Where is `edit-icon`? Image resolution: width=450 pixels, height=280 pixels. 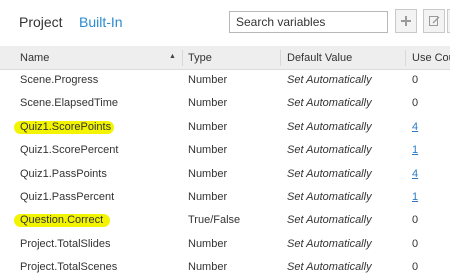
edit-icon is located at coordinates (434, 21).